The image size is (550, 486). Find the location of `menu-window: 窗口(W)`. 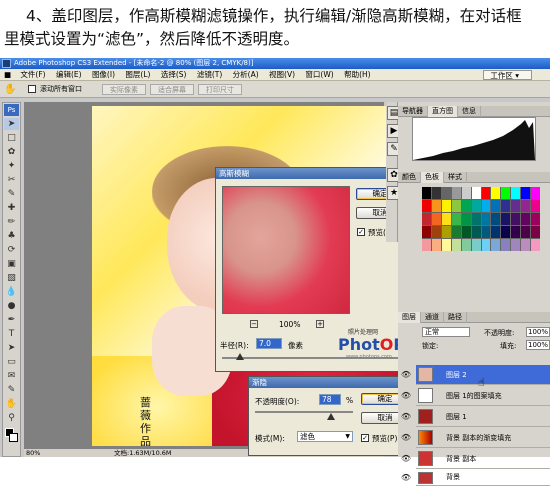

menu-window: 窗口(W) is located at coordinates (319, 75).